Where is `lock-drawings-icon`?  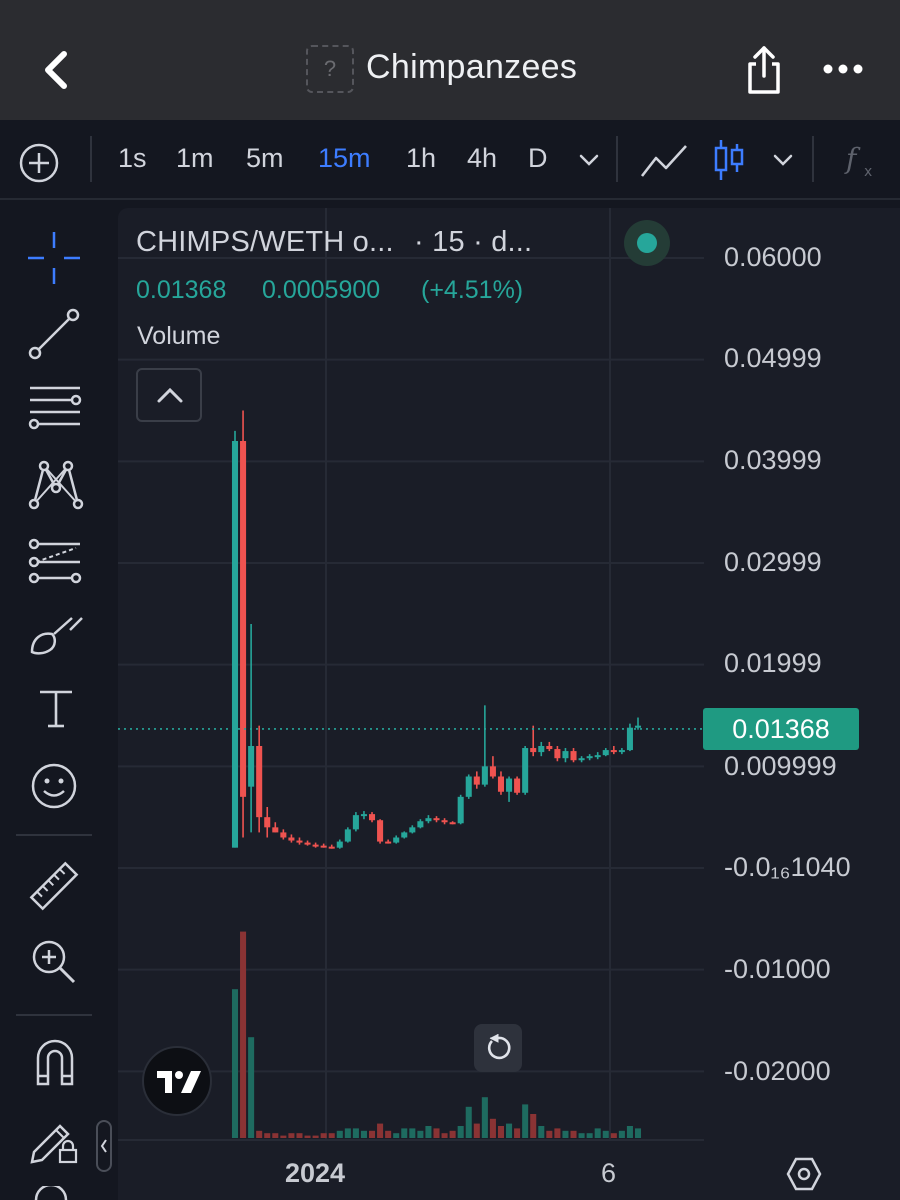 lock-drawings-icon is located at coordinates (54, 1138).